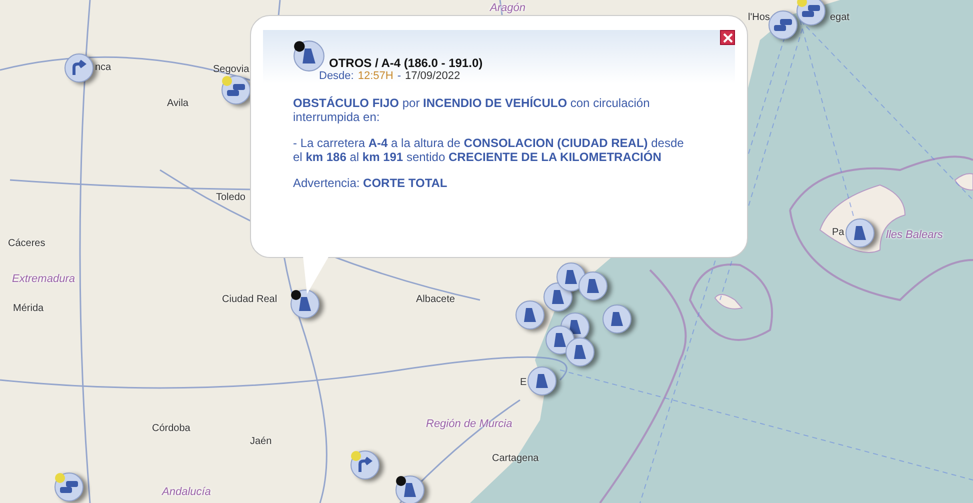 The height and width of the screenshot is (503, 973). What do you see at coordinates (523, 382) in the screenshot?
I see `city-label: E` at bounding box center [523, 382].